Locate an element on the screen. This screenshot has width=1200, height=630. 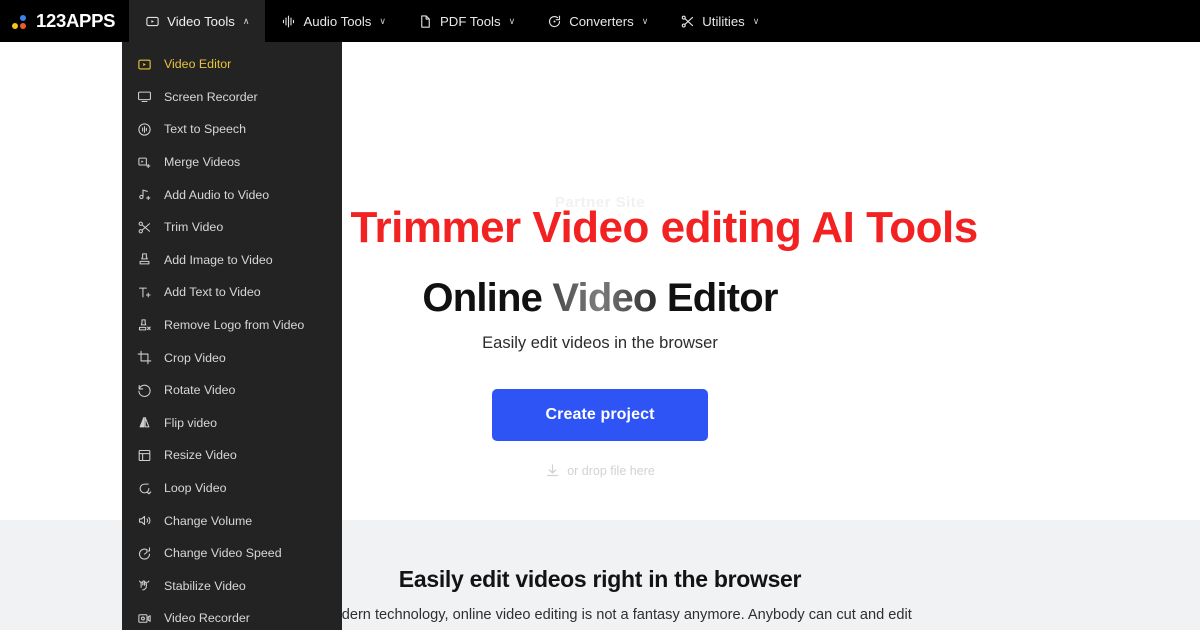
logo-dots-icon is located at coordinates (20, 21).